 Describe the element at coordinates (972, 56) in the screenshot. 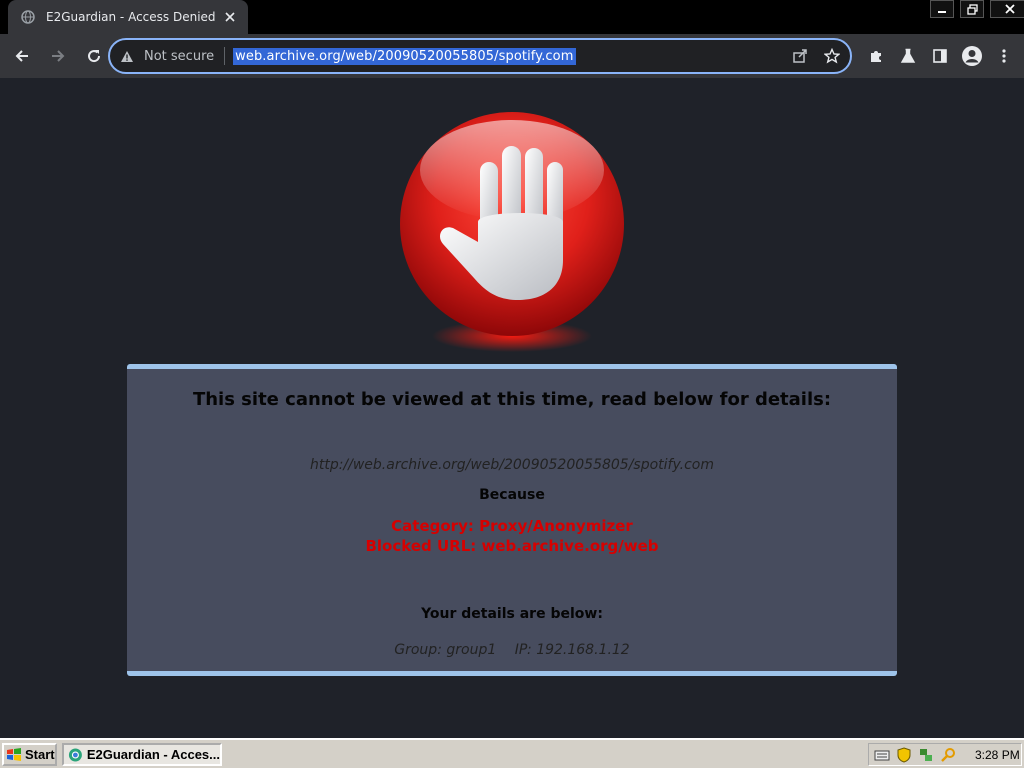

I see `profile-avatar-icon` at that location.